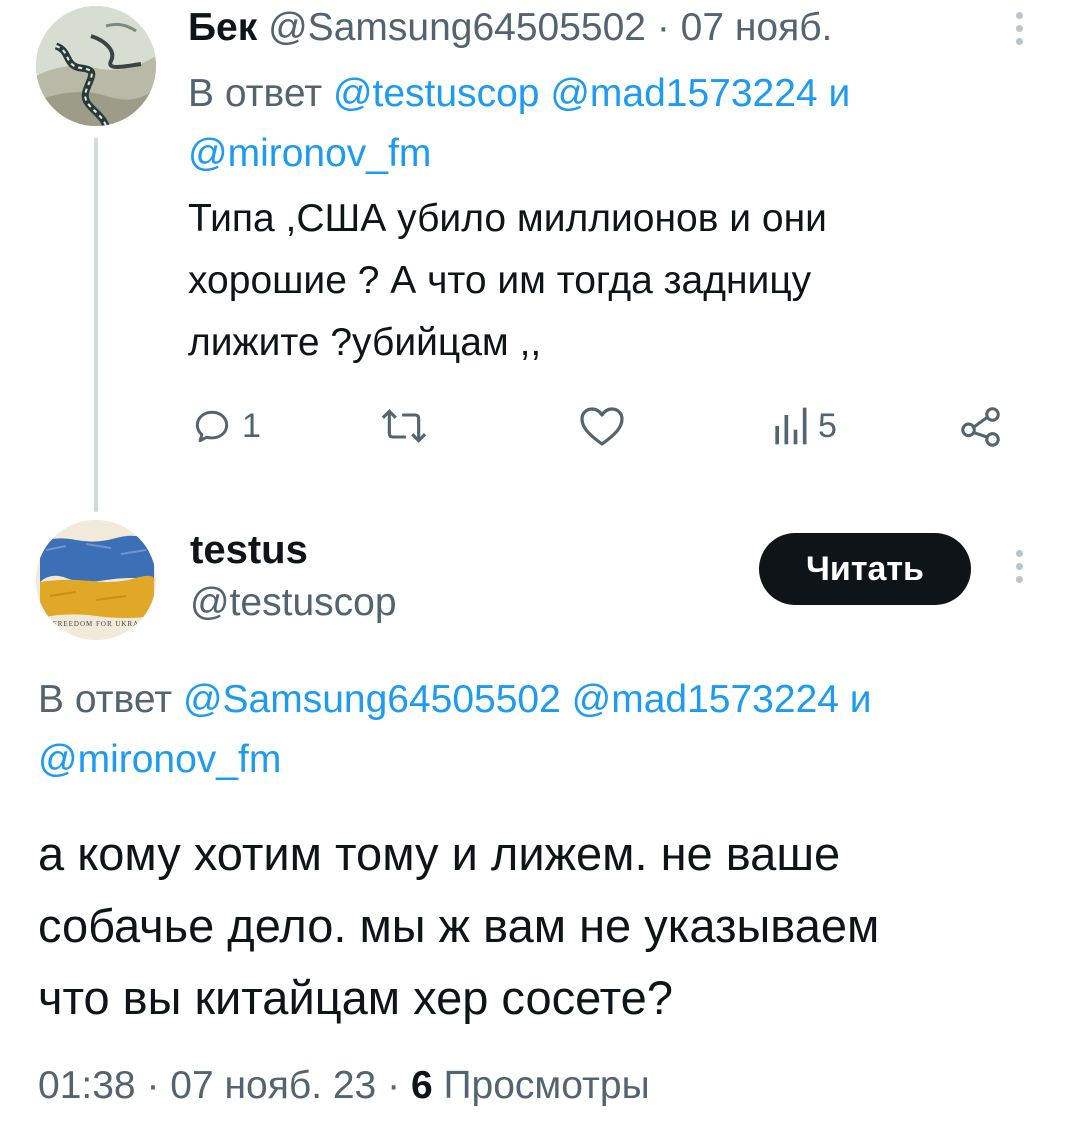  I want to click on retweet-button, so click(404, 426).